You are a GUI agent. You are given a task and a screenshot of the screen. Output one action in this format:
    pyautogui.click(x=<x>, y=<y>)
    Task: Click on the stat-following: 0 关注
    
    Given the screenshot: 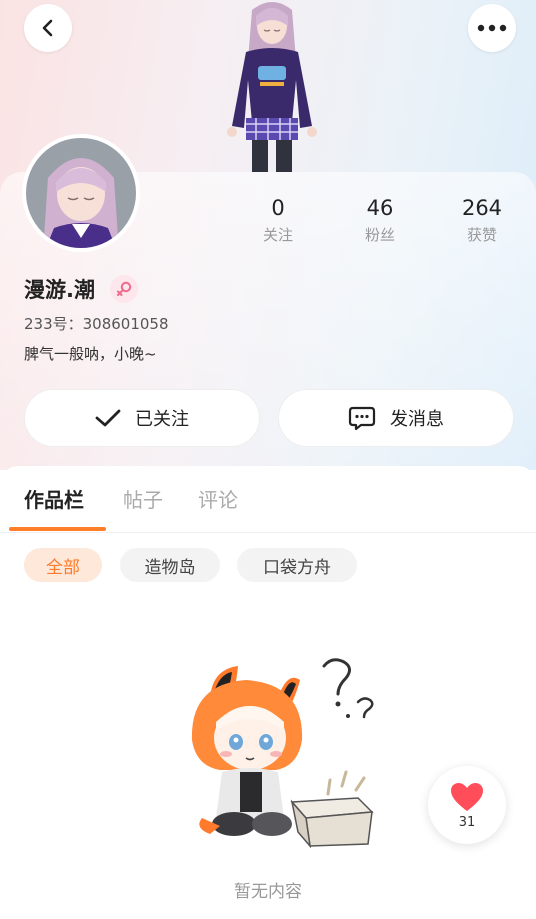 What is the action you would take?
    pyautogui.click(x=278, y=220)
    